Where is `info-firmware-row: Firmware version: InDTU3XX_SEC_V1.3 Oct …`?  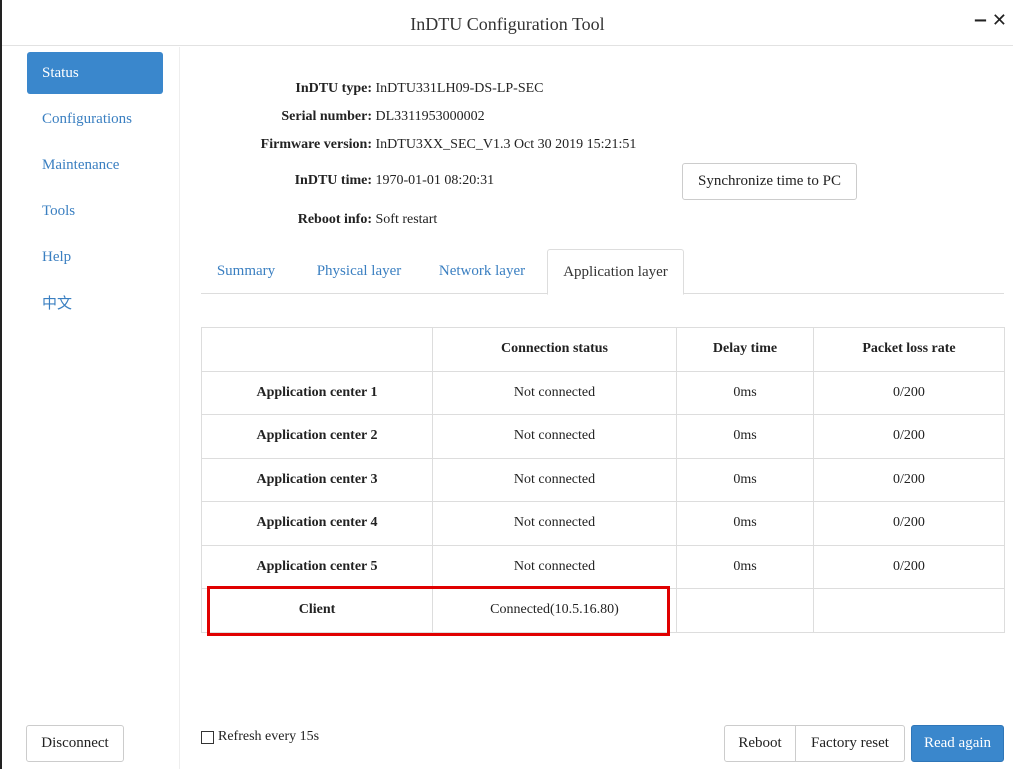 info-firmware-row: Firmware version: InDTU3XX_SEC_V1.3 Oct … is located at coordinates (419, 145).